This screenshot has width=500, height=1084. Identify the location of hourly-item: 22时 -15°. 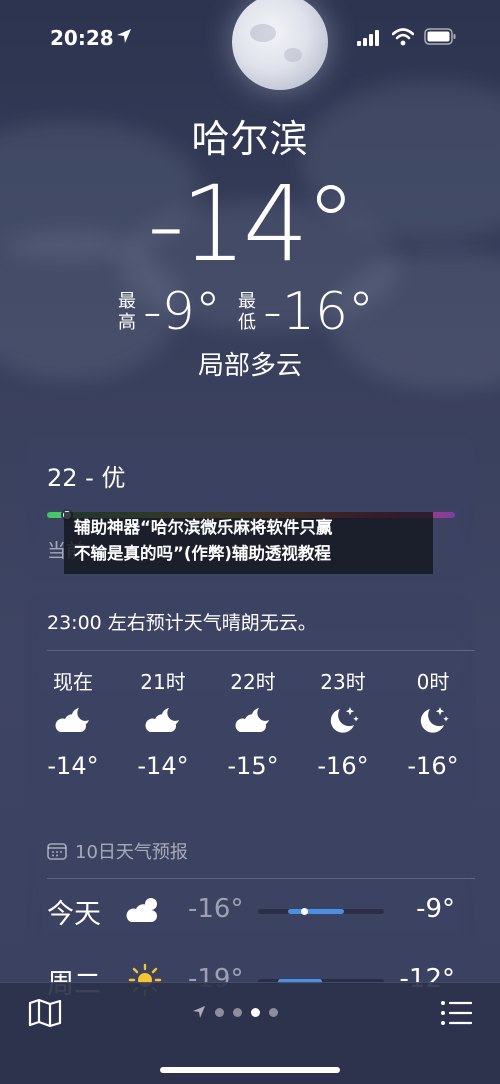
(253, 723).